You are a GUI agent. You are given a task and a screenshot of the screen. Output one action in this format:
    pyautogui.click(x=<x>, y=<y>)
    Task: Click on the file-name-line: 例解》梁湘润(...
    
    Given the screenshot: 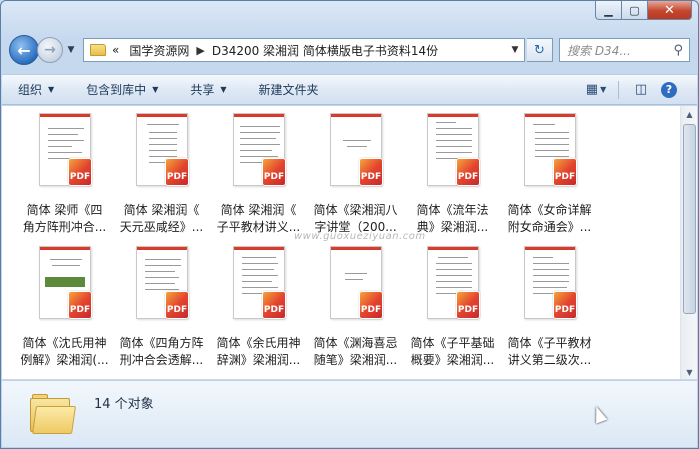 What is the action you would take?
    pyautogui.click(x=64, y=360)
    